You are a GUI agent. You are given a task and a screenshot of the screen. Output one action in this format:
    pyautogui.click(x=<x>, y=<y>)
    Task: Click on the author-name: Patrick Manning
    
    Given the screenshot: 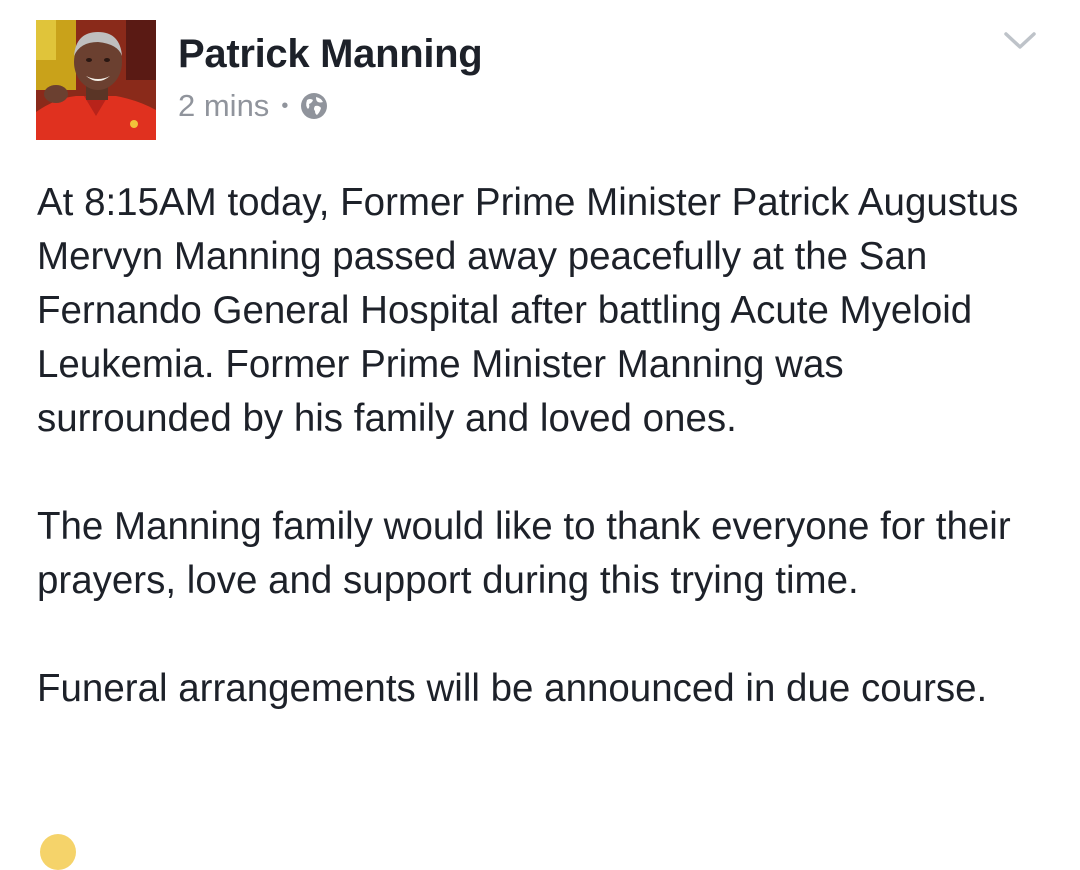 What is the action you would take?
    pyautogui.click(x=330, y=54)
    